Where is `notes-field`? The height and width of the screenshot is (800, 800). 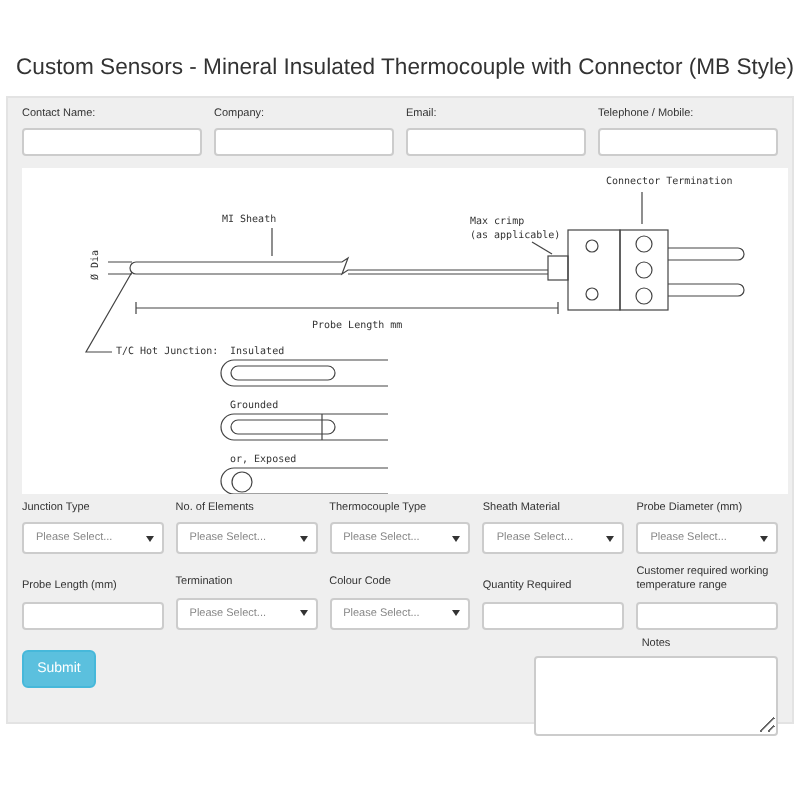
notes-field is located at coordinates (656, 695).